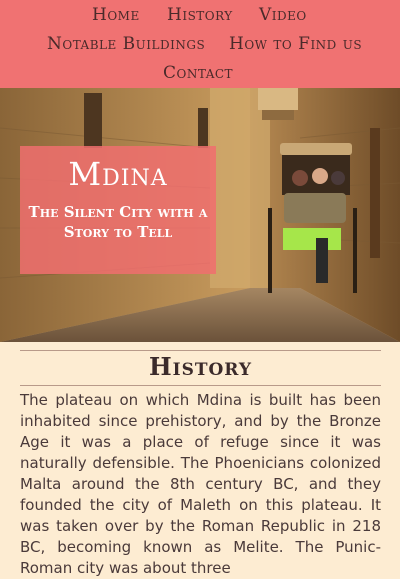 This screenshot has width=400, height=579. What do you see at coordinates (126, 44) in the screenshot?
I see `nav-link-notable-buildings: Notable Buildings` at bounding box center [126, 44].